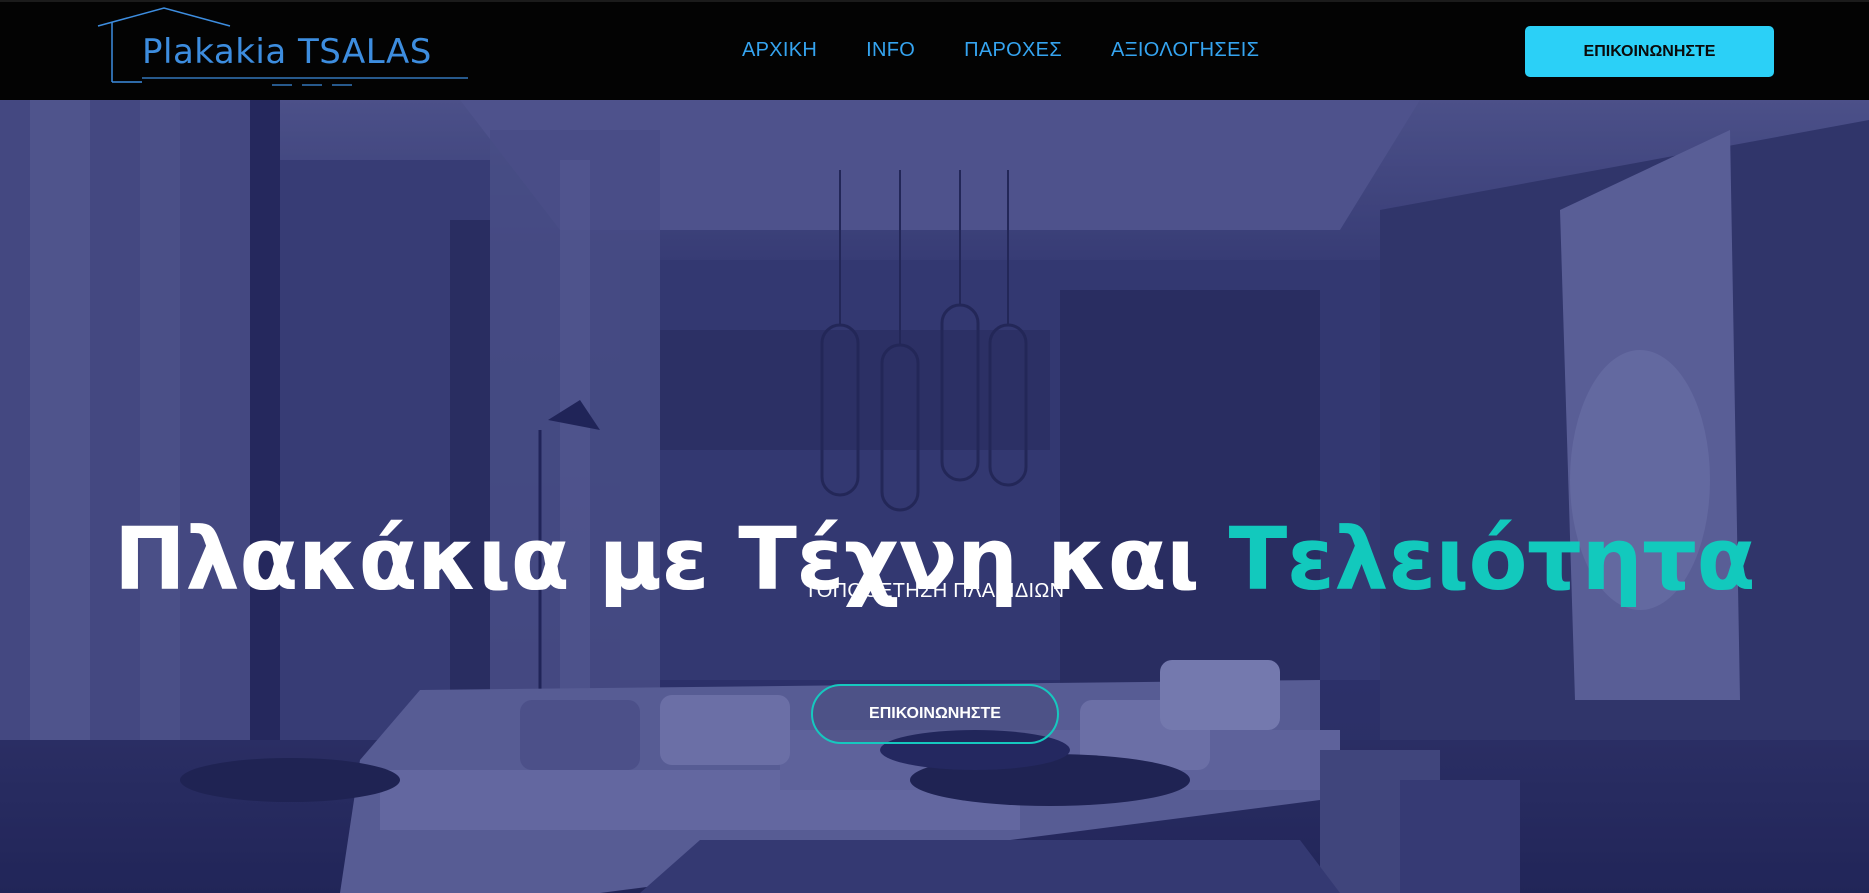 The width and height of the screenshot is (1869, 893). Describe the element at coordinates (779, 50) in the screenshot. I see `nav-home: ΑΡΧΙΚΗ` at that location.